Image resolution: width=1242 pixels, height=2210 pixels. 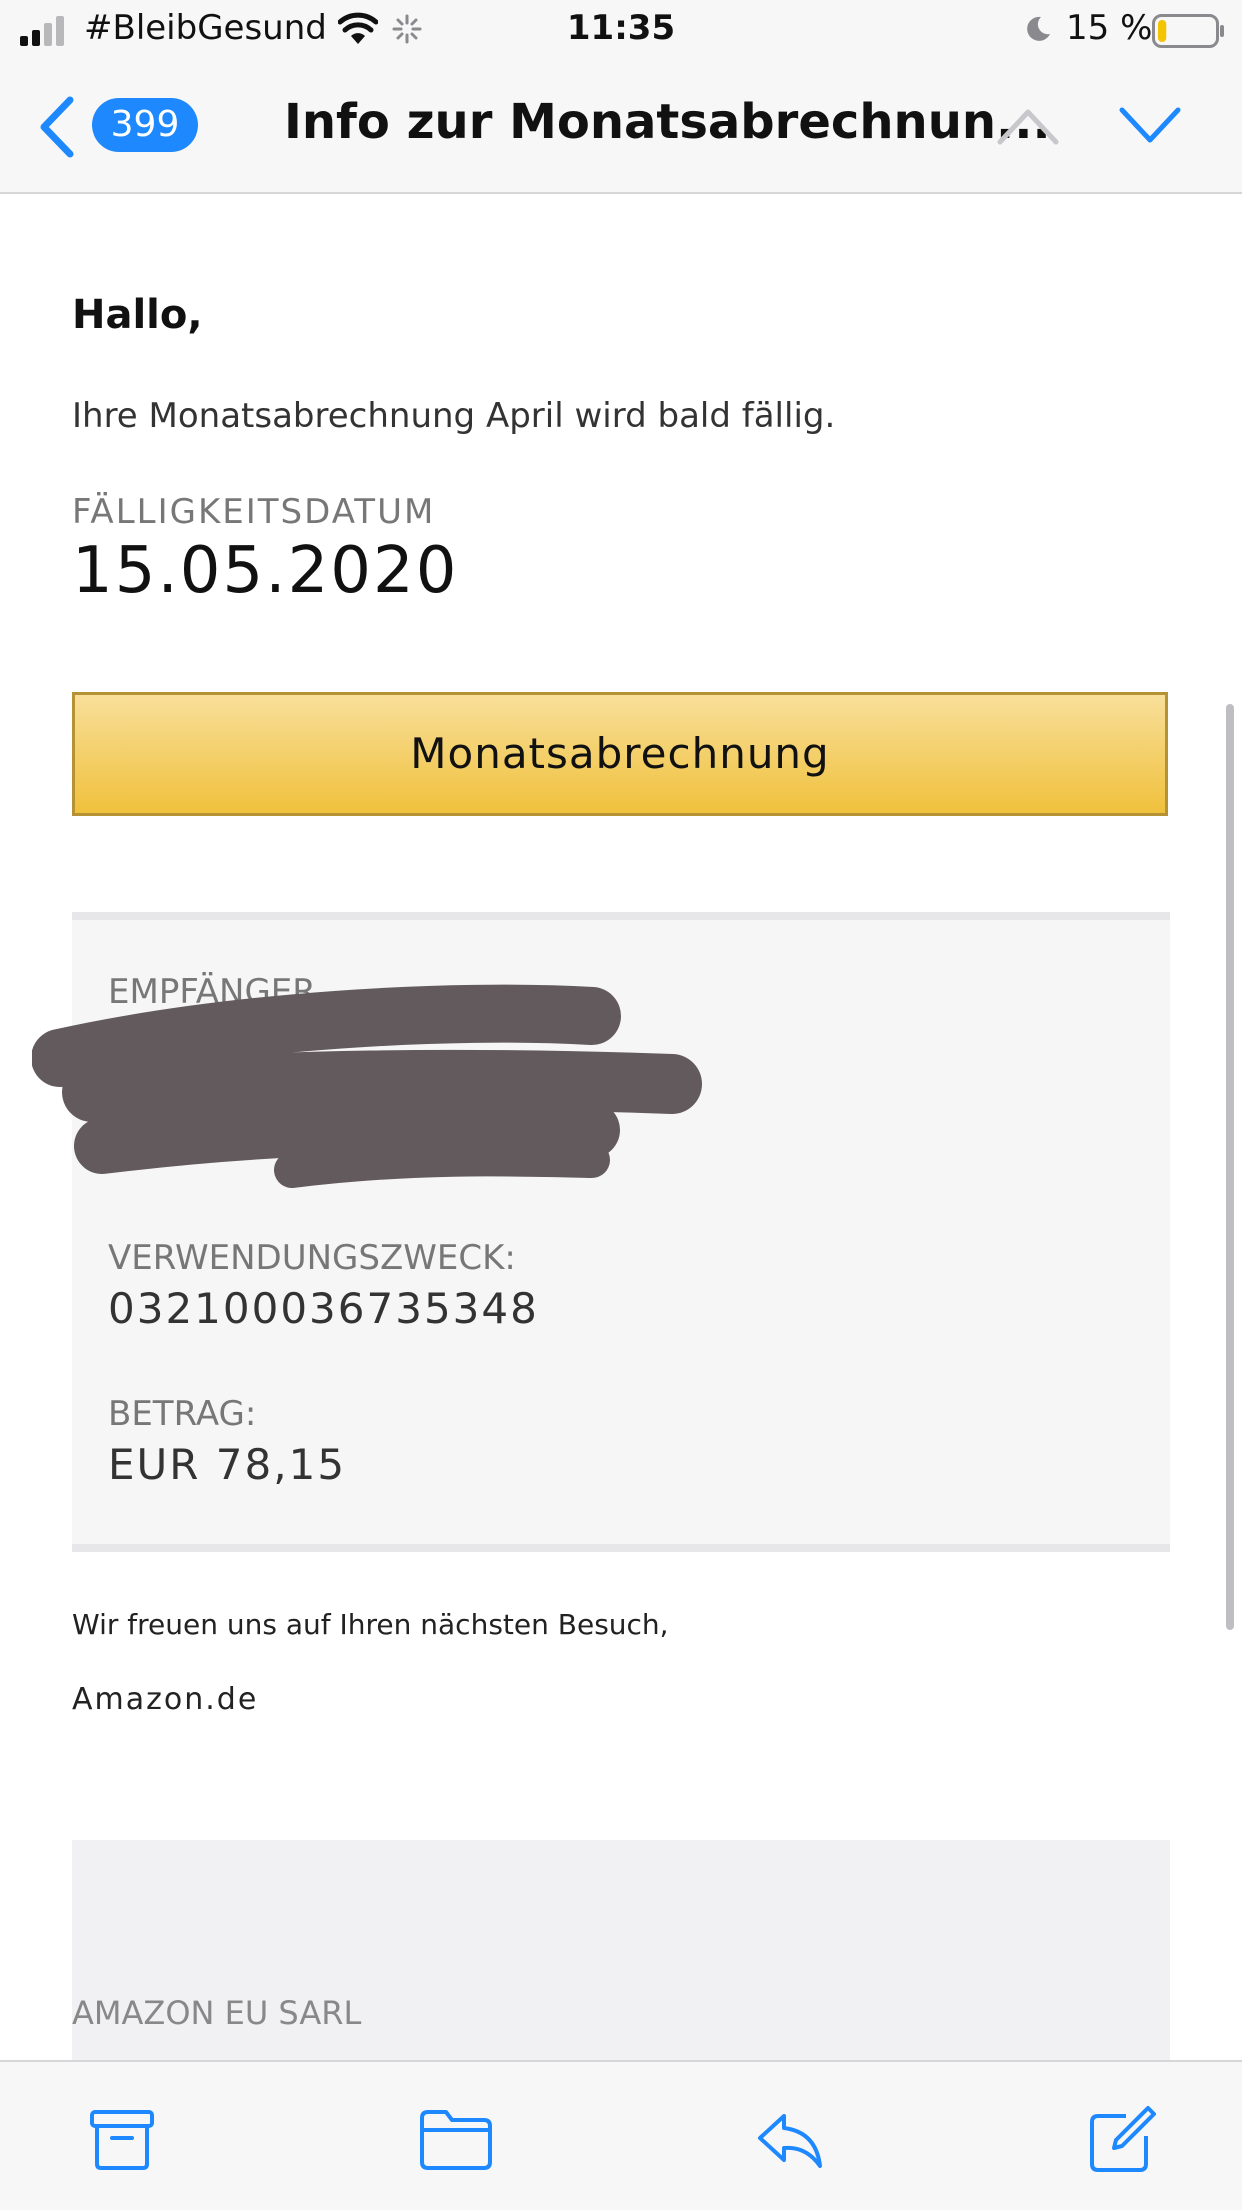 What do you see at coordinates (621, 28) in the screenshot?
I see `clock: 11:35` at bounding box center [621, 28].